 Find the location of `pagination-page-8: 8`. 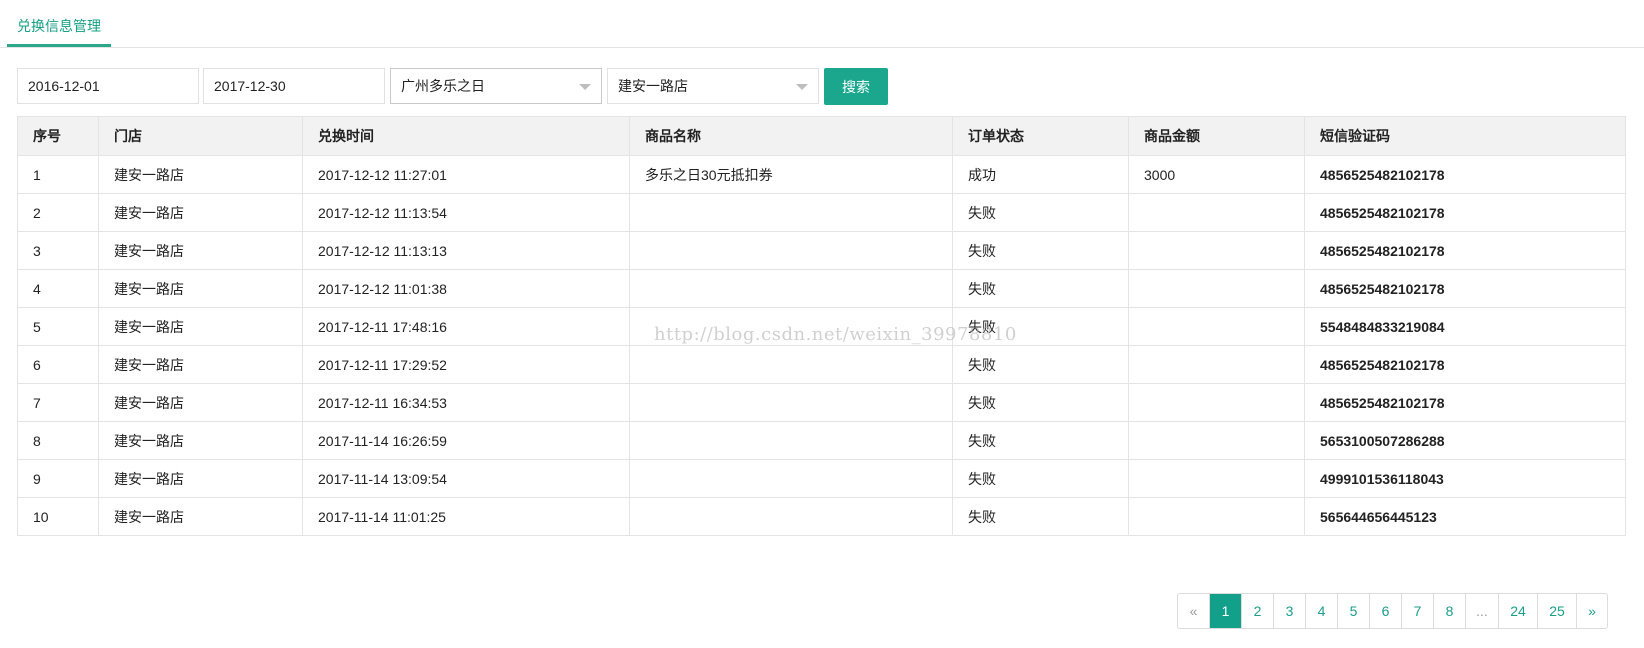

pagination-page-8: 8 is located at coordinates (1449, 611).